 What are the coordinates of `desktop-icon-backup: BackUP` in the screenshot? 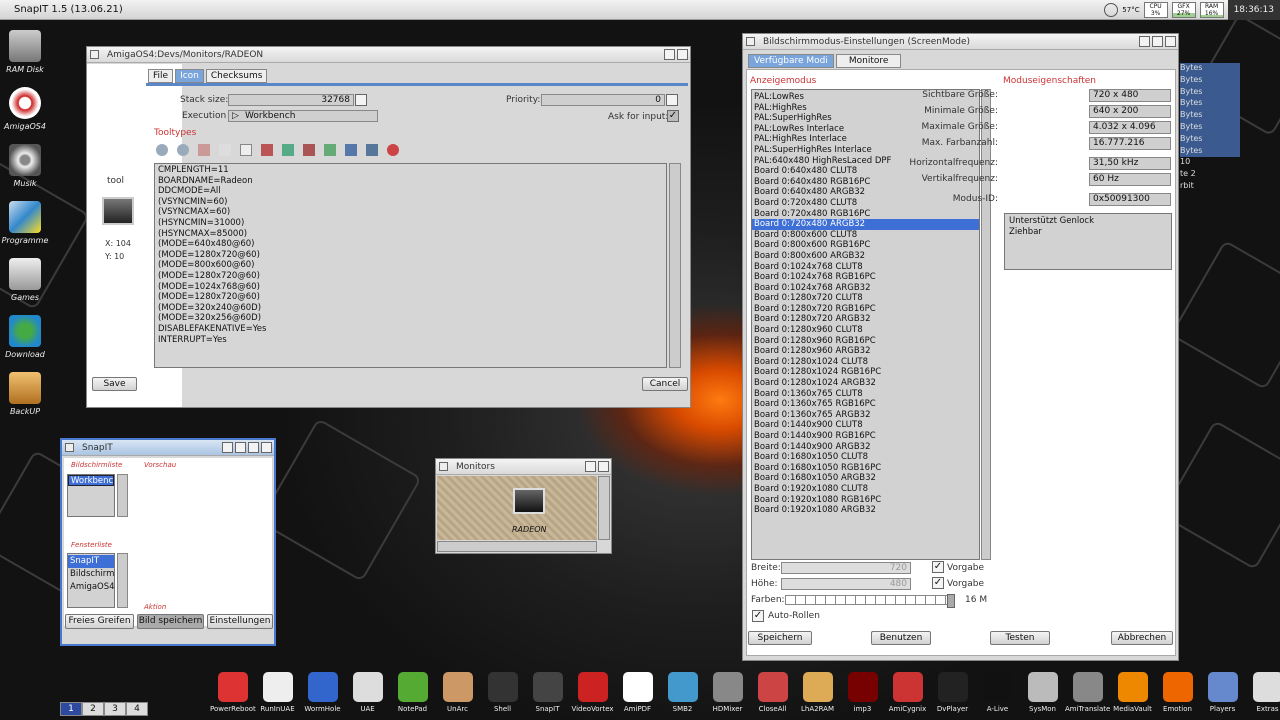 It's located at (25, 394).